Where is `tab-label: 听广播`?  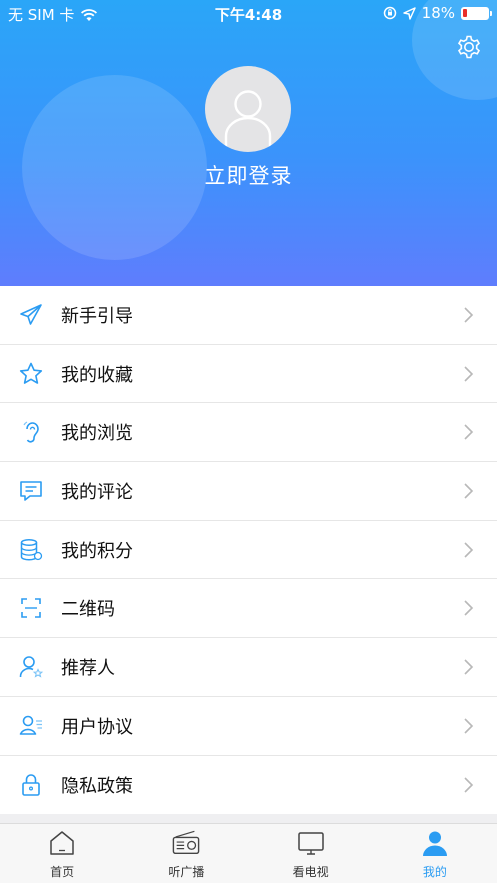
tab-label: 听广播 is located at coordinates (186, 872).